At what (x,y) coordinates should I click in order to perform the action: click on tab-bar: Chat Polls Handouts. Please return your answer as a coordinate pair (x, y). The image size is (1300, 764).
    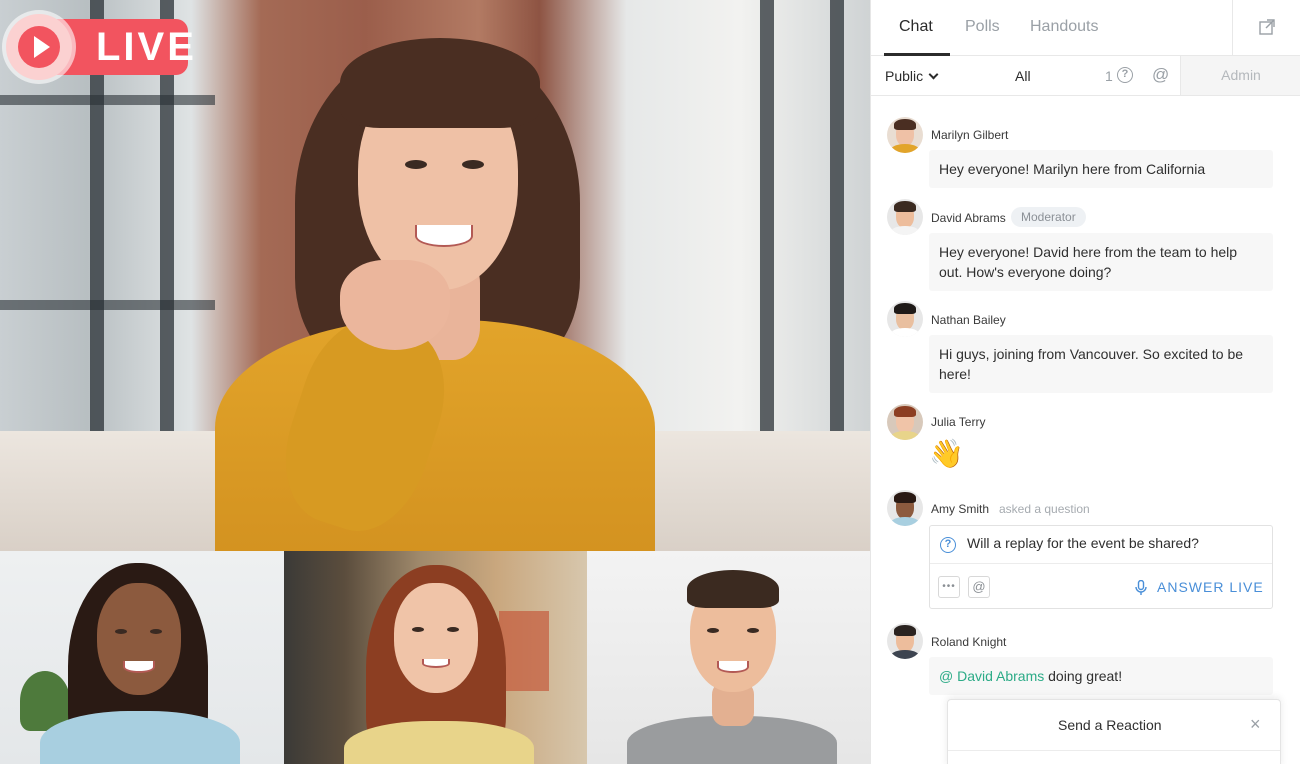
    Looking at the image, I should click on (1085, 28).